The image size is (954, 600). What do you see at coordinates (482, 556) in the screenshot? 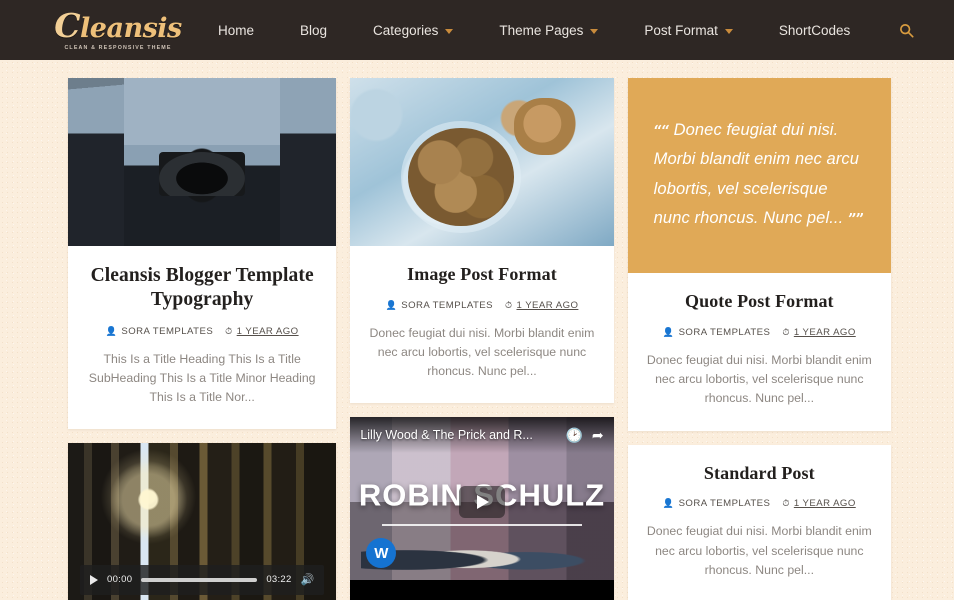
I see `video-frame-cars` at bounding box center [482, 556].